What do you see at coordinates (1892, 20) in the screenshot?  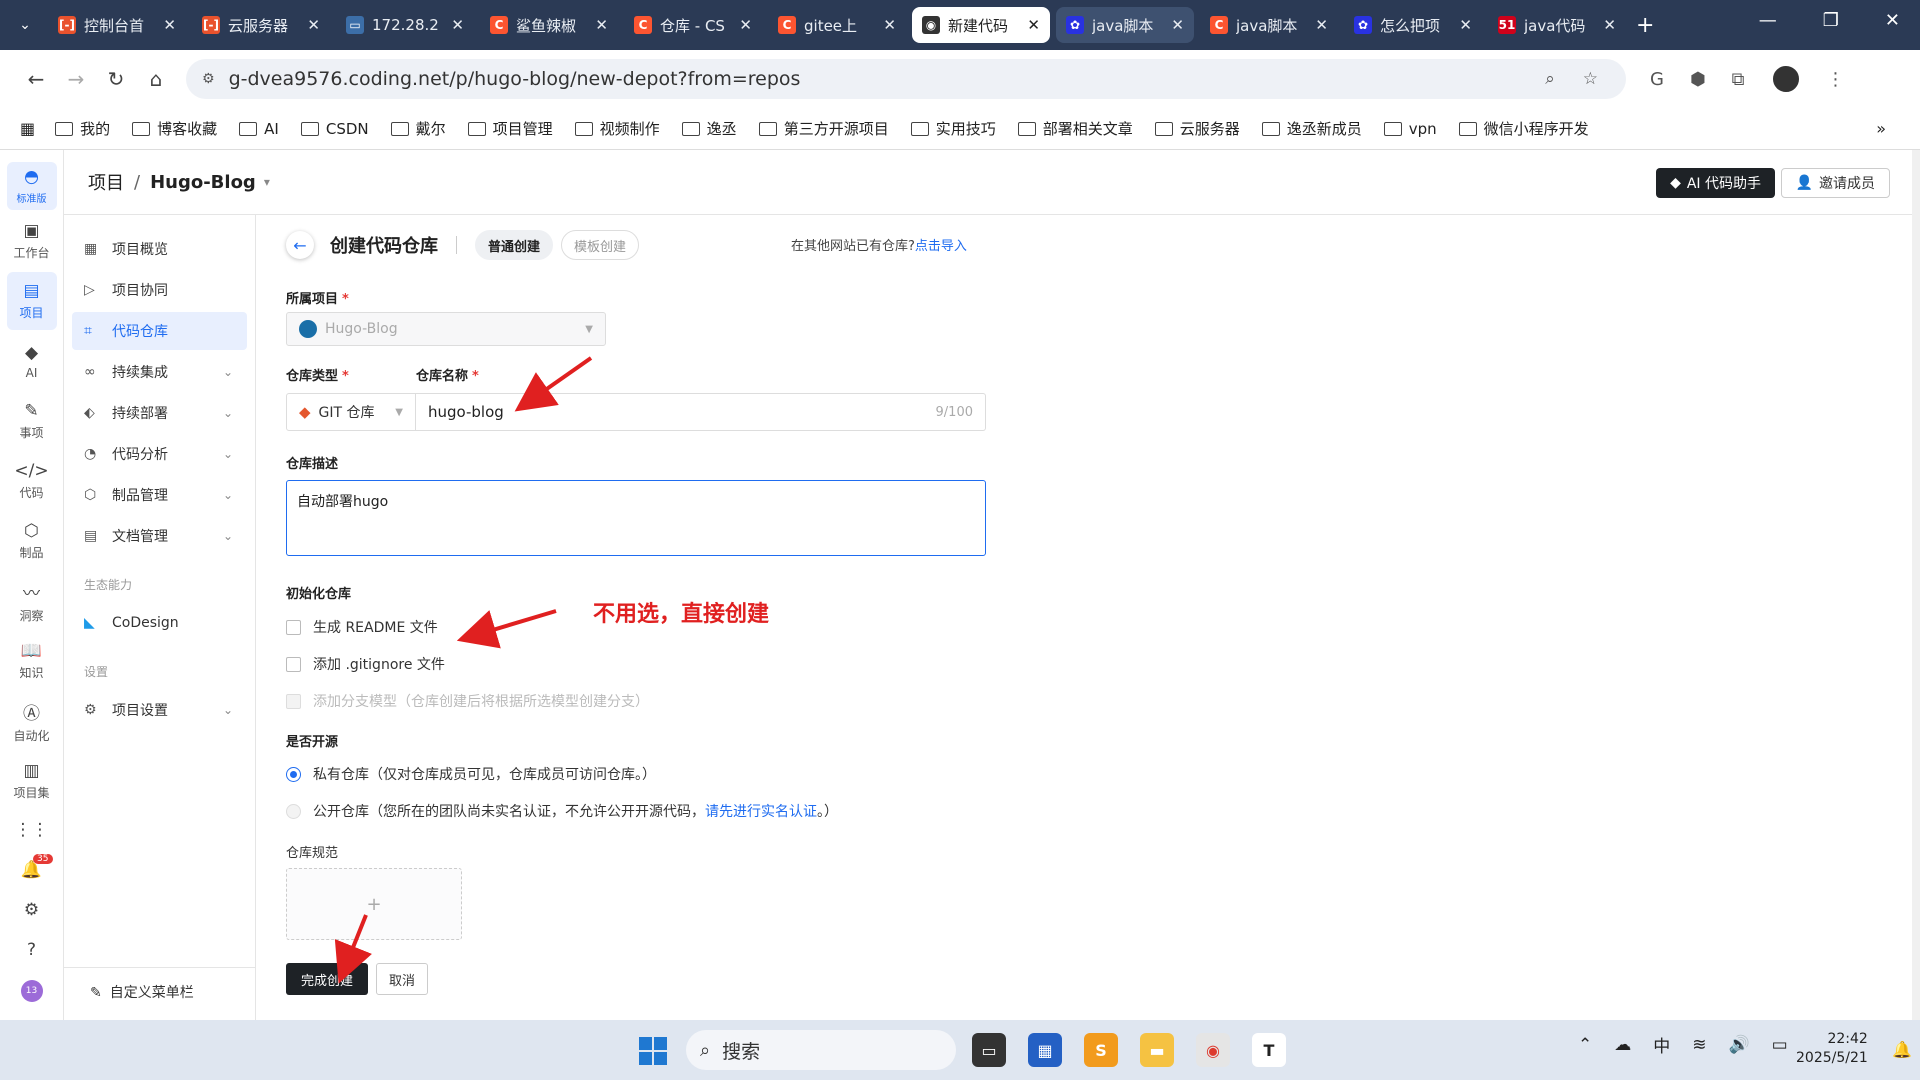 I see `close-window-icon: ✕` at bounding box center [1892, 20].